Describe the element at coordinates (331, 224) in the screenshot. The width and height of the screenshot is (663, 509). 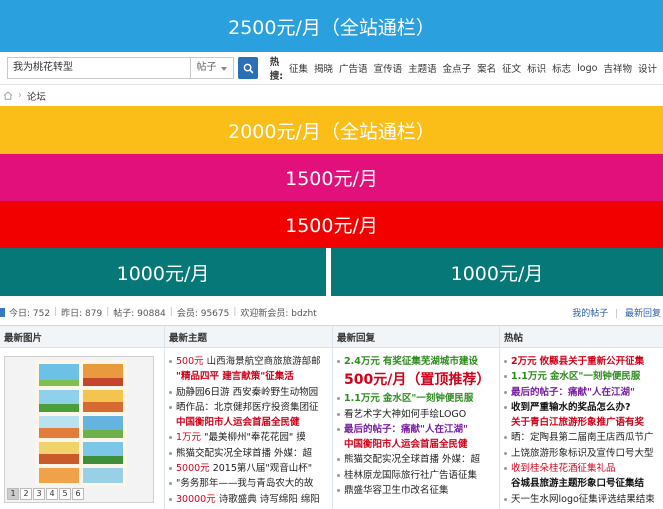
I see `ad-banner-1500-red: 1500元/月` at that location.